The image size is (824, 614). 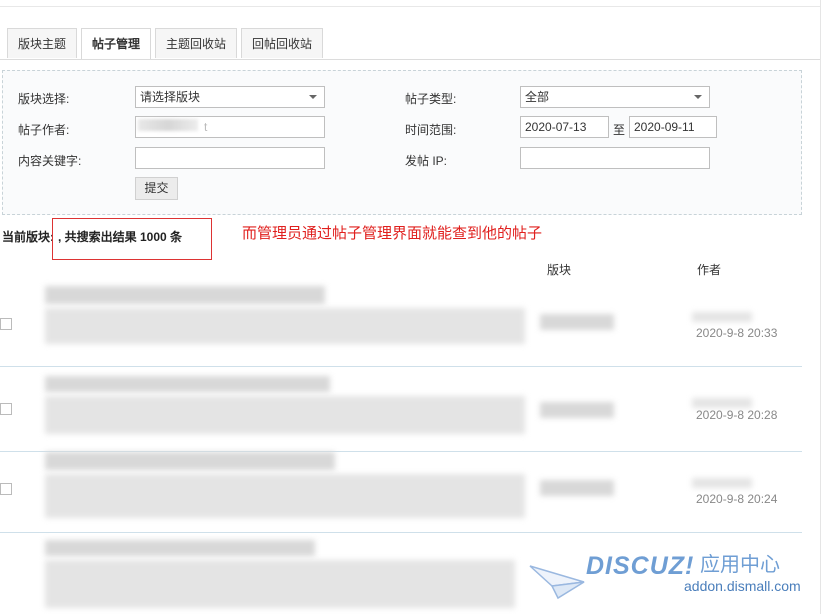 What do you see at coordinates (196, 43) in the screenshot?
I see `tab-thread-recycle-bin: 主题回收站` at bounding box center [196, 43].